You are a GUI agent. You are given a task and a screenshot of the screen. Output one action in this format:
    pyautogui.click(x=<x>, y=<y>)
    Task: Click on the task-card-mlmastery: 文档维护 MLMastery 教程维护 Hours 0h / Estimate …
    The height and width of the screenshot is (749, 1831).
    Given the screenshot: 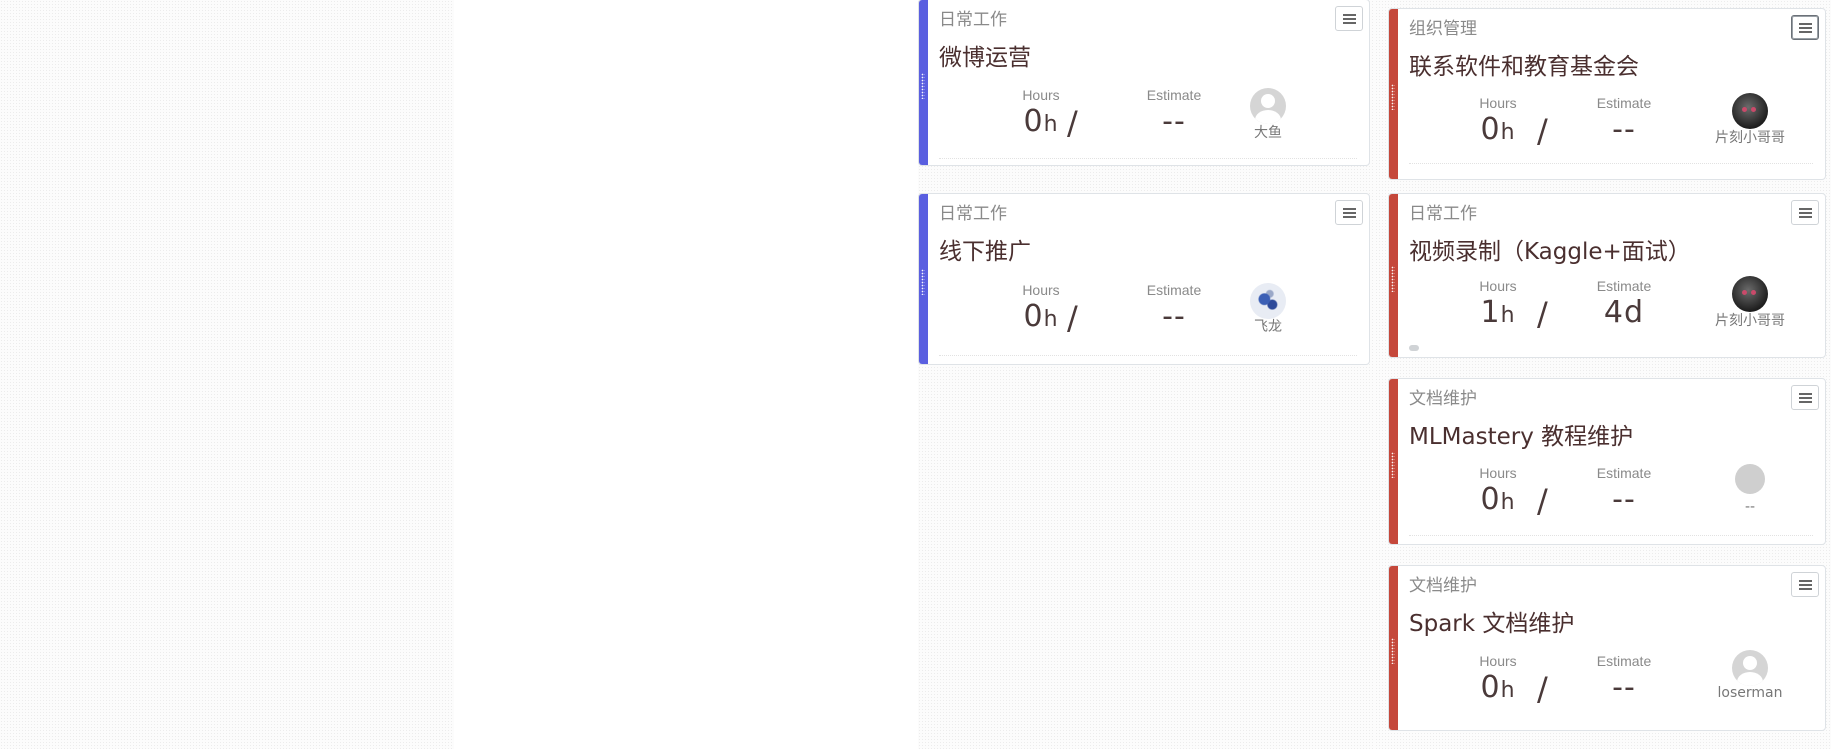 What is the action you would take?
    pyautogui.click(x=1607, y=461)
    